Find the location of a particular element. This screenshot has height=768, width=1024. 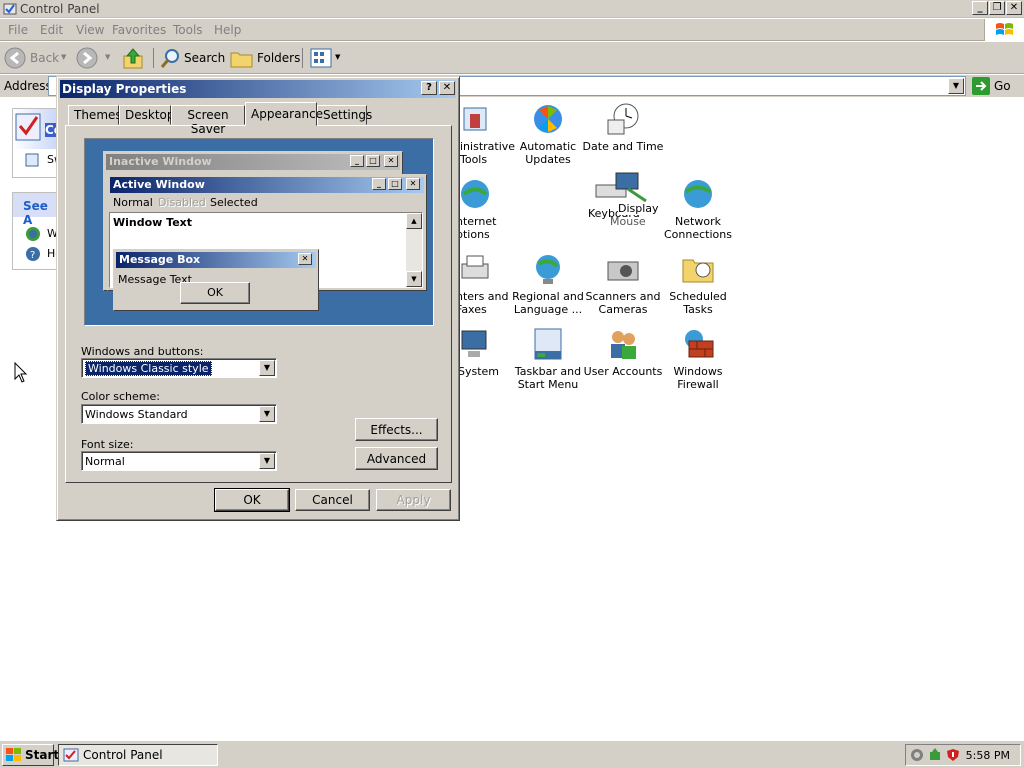

preview-message-box: Message Box ✕ Message Text OK is located at coordinates (216, 280).